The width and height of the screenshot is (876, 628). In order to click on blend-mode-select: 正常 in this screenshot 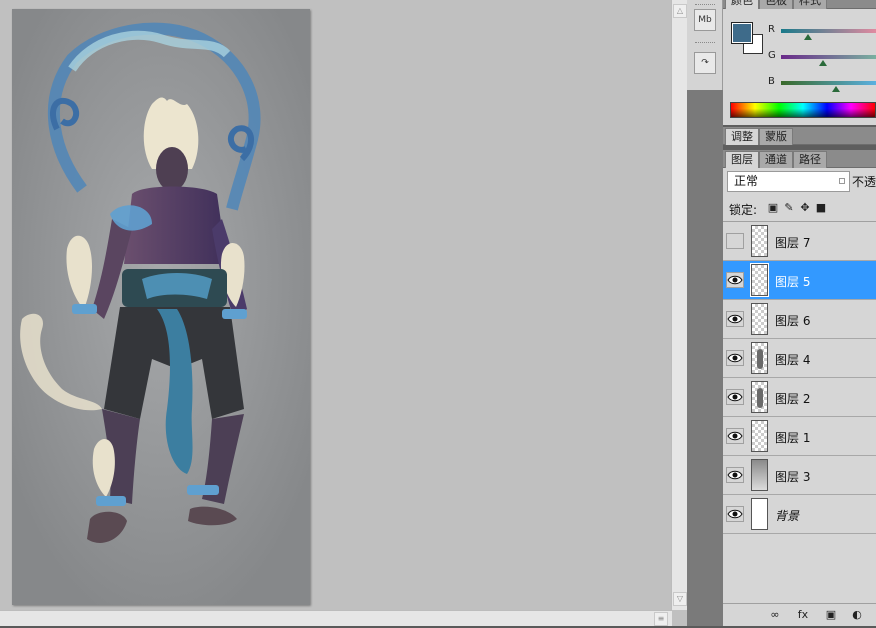, I will do `click(788, 181)`.